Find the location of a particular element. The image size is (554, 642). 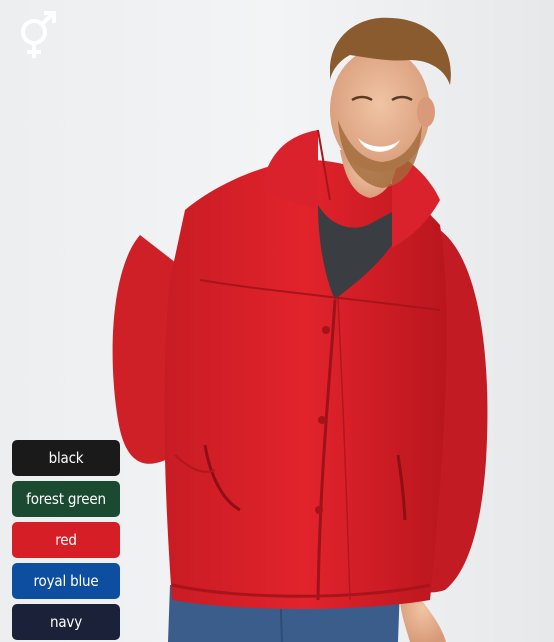

color-swatch-red: red is located at coordinates (66, 540).